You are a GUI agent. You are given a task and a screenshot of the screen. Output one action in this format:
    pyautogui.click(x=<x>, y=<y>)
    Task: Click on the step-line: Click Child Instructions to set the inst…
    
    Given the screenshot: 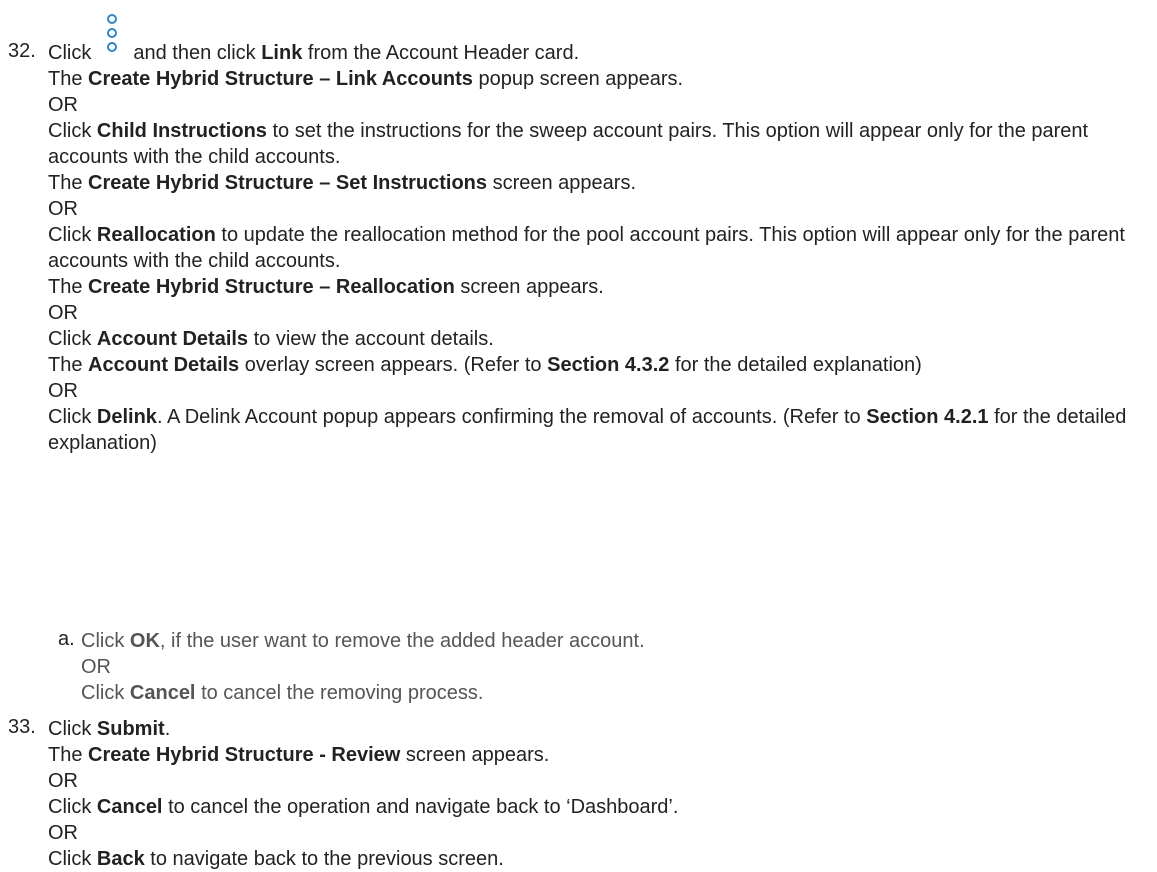 What is the action you would take?
    pyautogui.click(x=568, y=144)
    